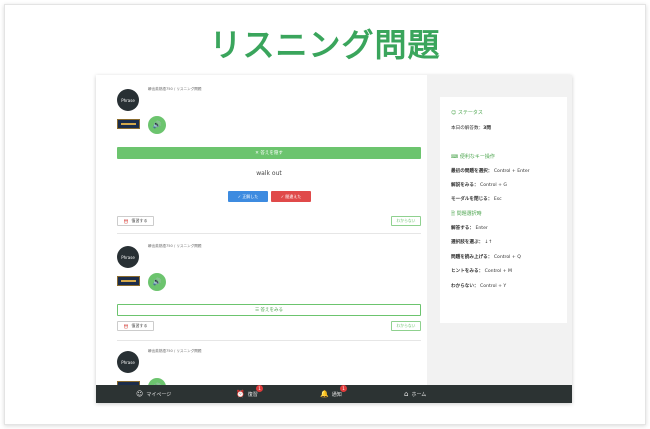 This screenshot has height=429, width=650. Describe the element at coordinates (455, 157) in the screenshot. I see `keyboard-icon: ⌨` at that location.